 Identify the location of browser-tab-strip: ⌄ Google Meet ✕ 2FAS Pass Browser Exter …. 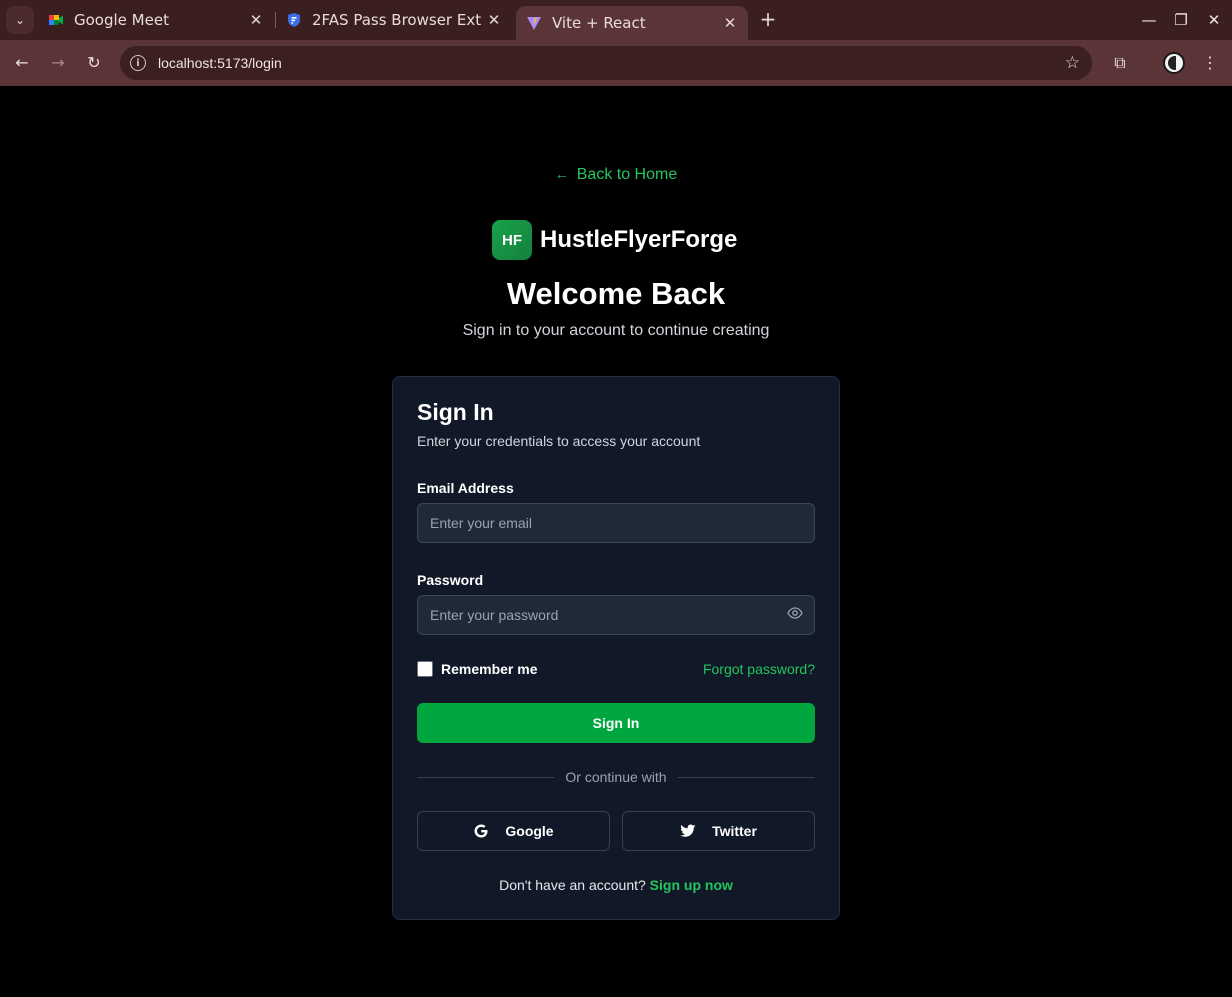
(616, 20).